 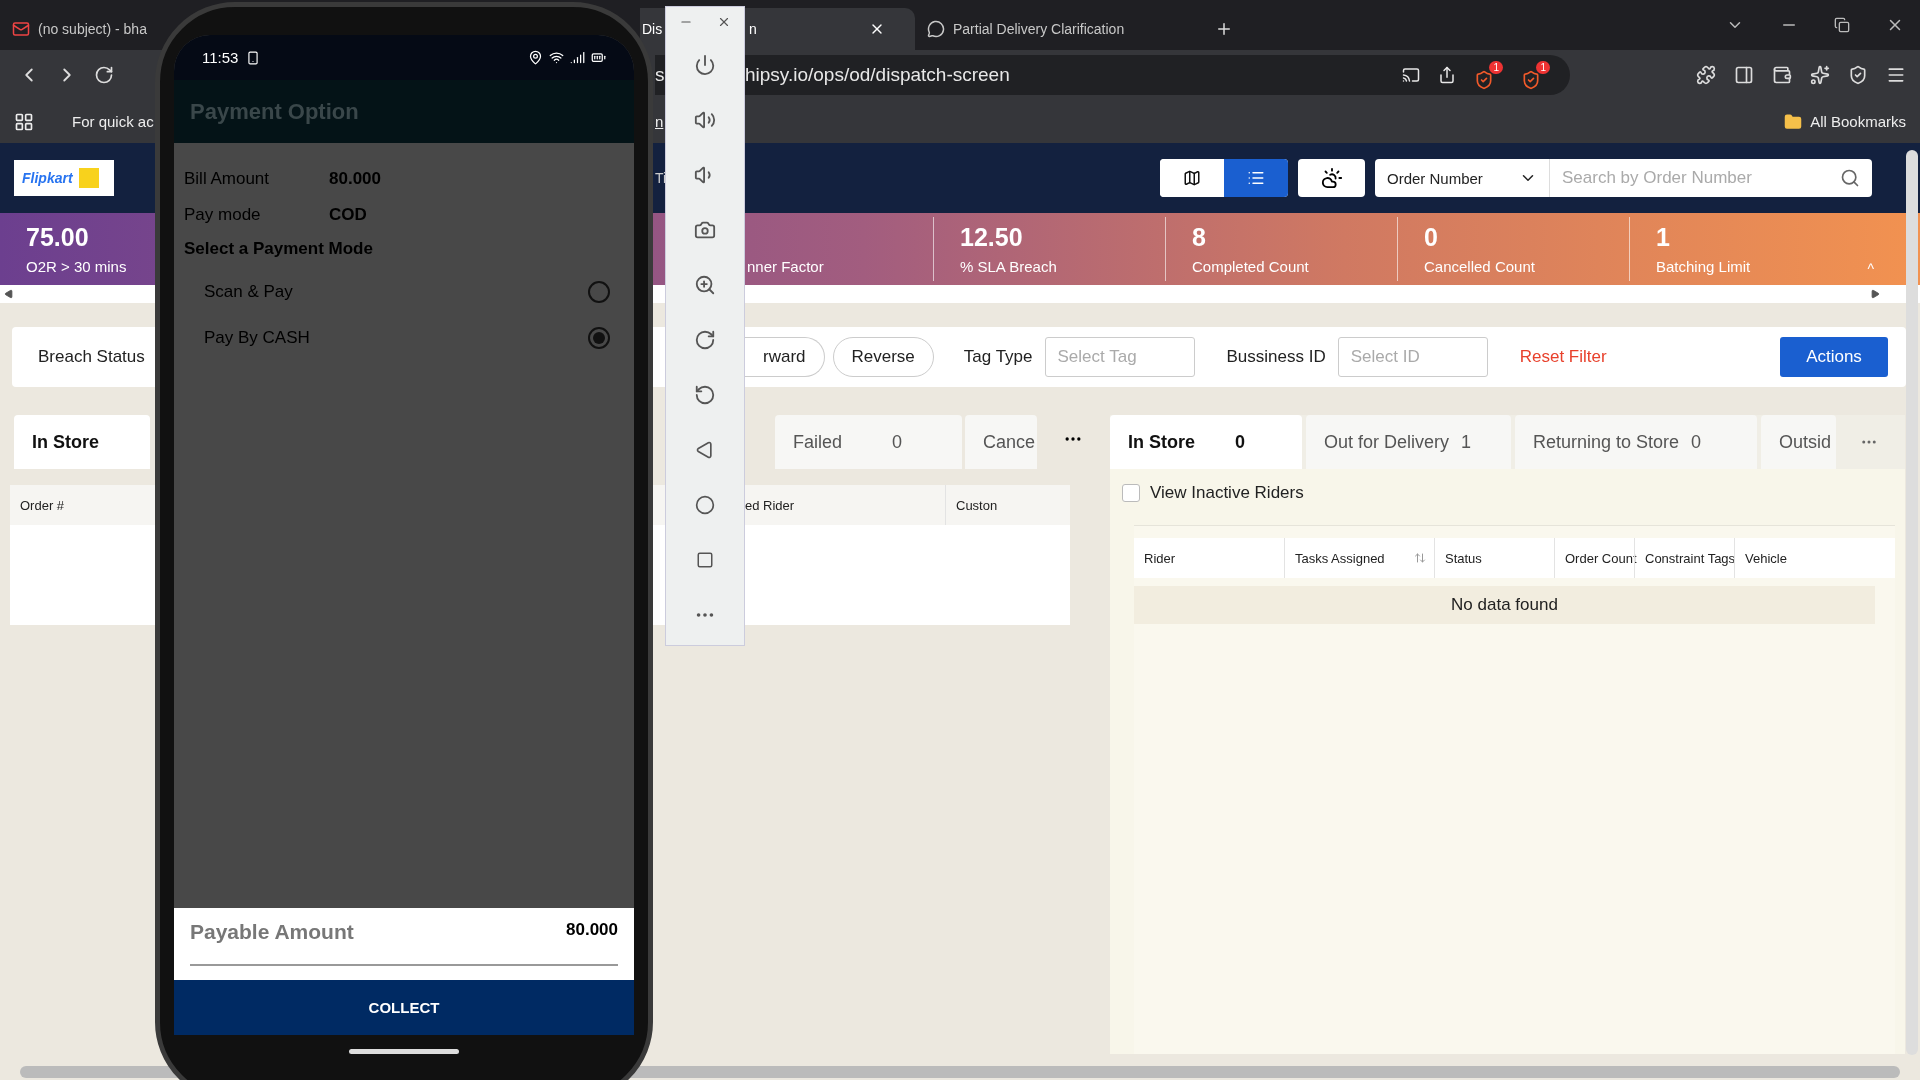 I want to click on rider-tab: Outsid, so click(x=1798, y=442).